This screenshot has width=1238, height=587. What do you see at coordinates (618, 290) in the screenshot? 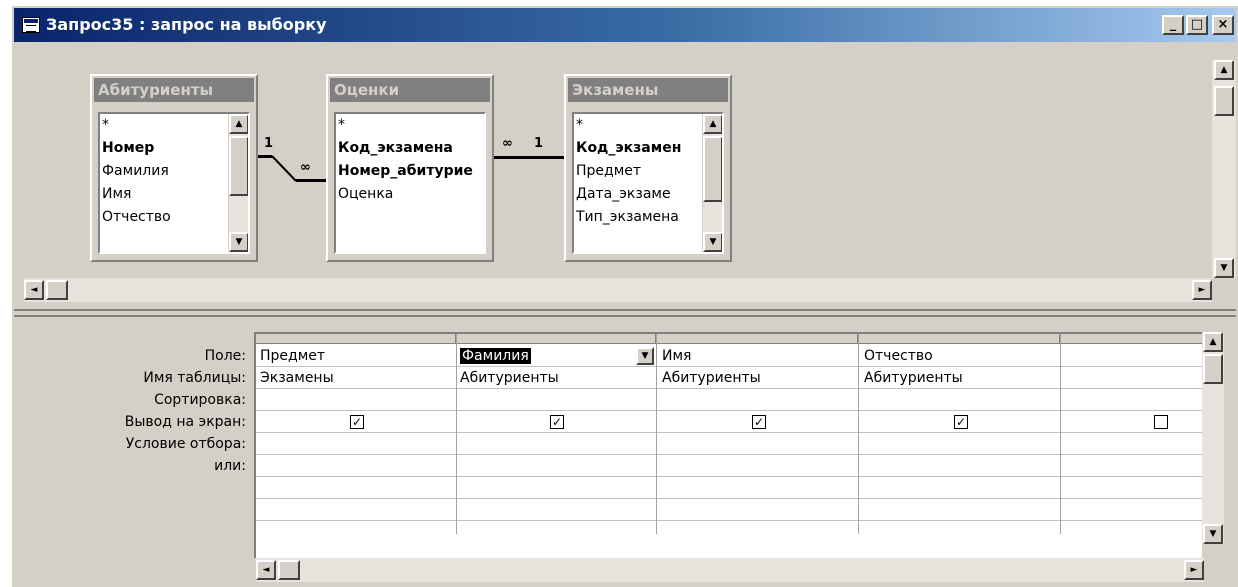
I see `diagram-horizontal-scrollbar: ◄ ►` at bounding box center [618, 290].